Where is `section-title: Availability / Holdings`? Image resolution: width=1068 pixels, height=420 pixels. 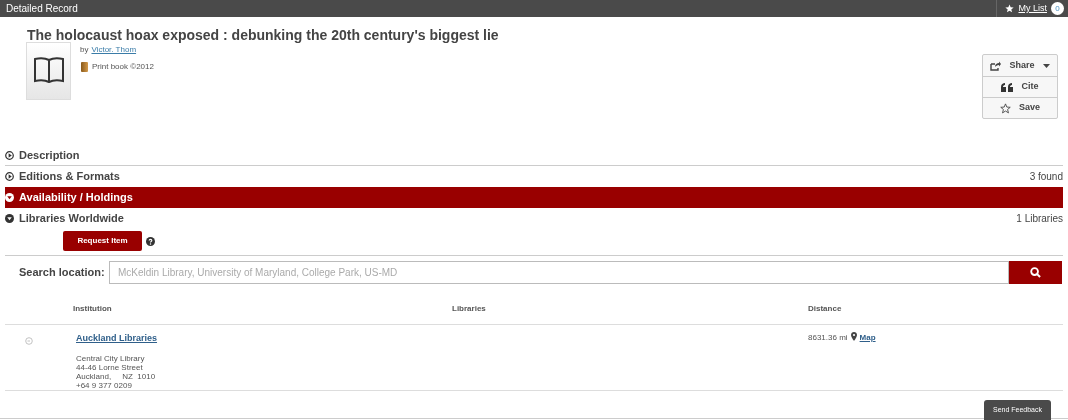 section-title: Availability / Holdings is located at coordinates (76, 198).